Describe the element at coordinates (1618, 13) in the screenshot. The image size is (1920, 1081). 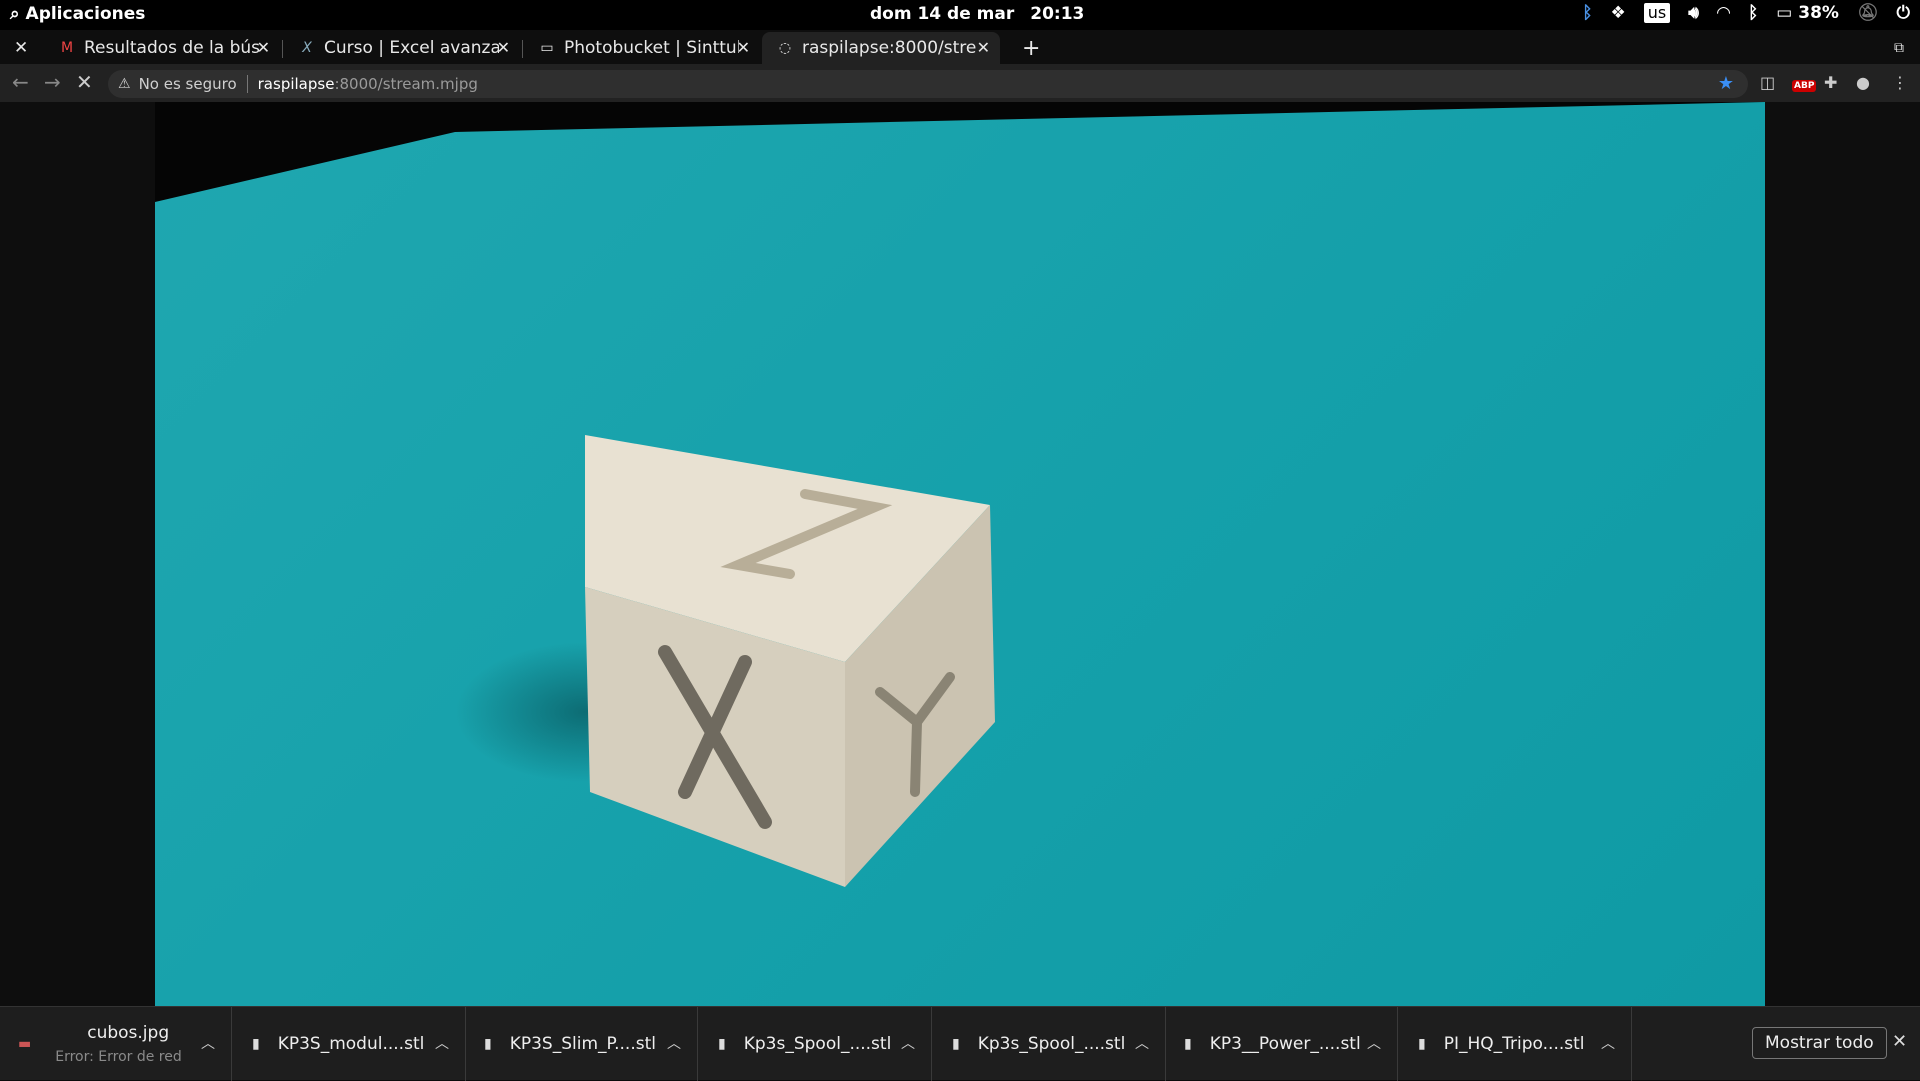
I see `dropbox-icon: ❖` at that location.